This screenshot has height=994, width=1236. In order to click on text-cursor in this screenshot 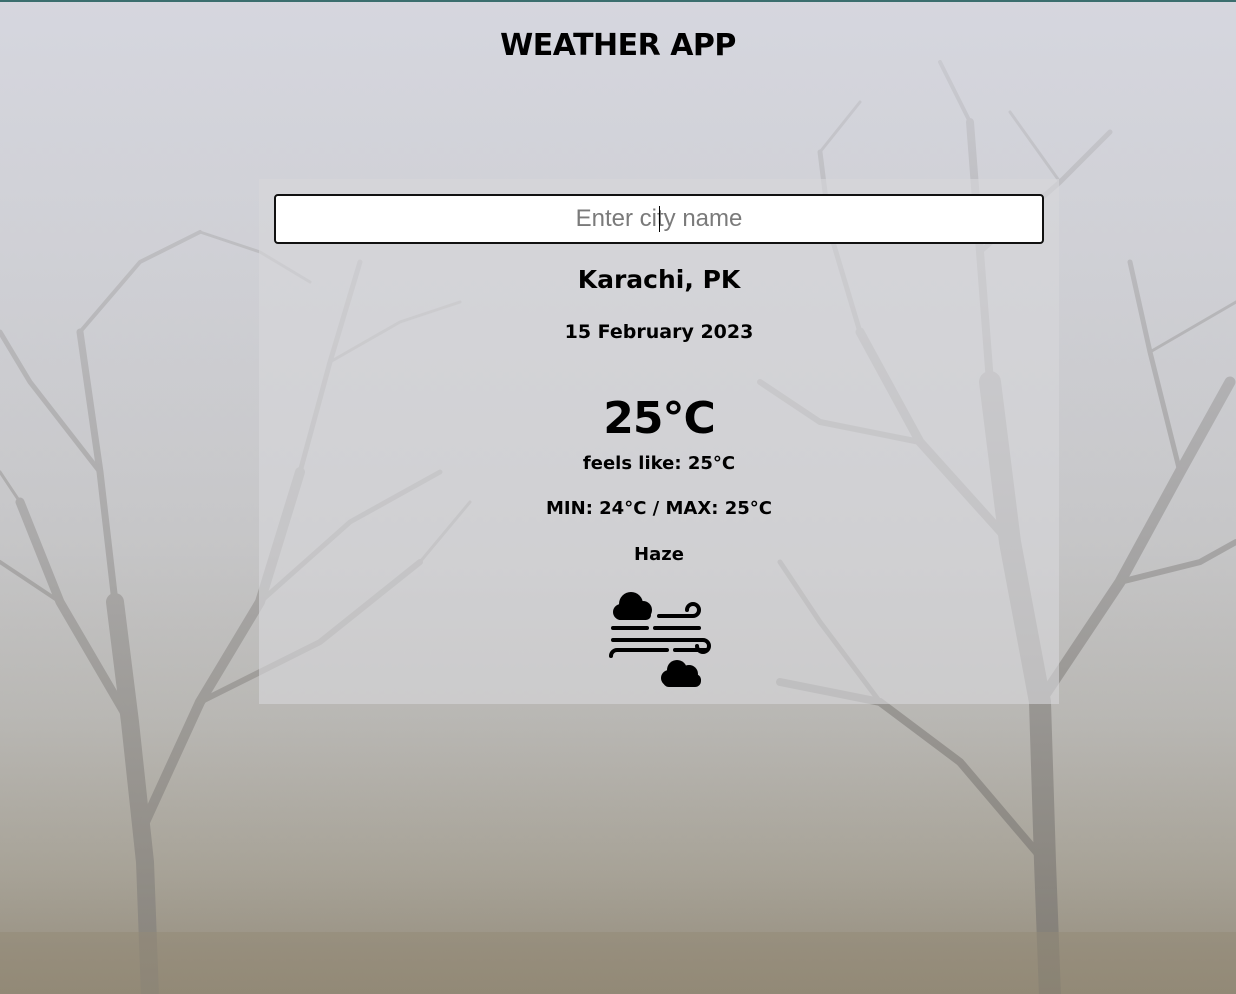, I will do `click(659, 219)`.